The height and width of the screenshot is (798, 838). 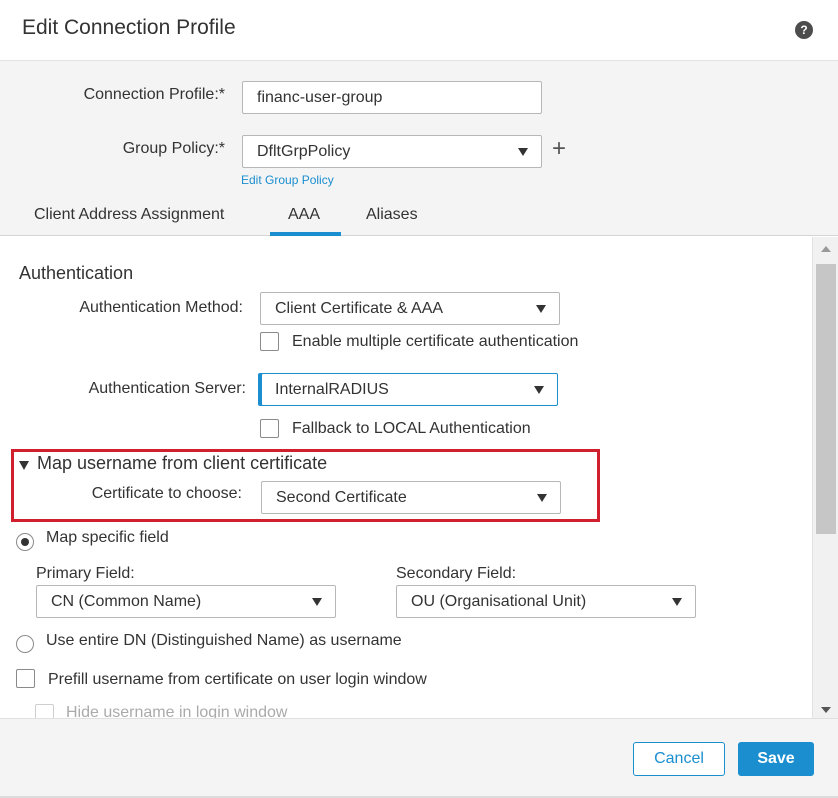 I want to click on primary-field-select: CN (Common Name), so click(x=186, y=601).